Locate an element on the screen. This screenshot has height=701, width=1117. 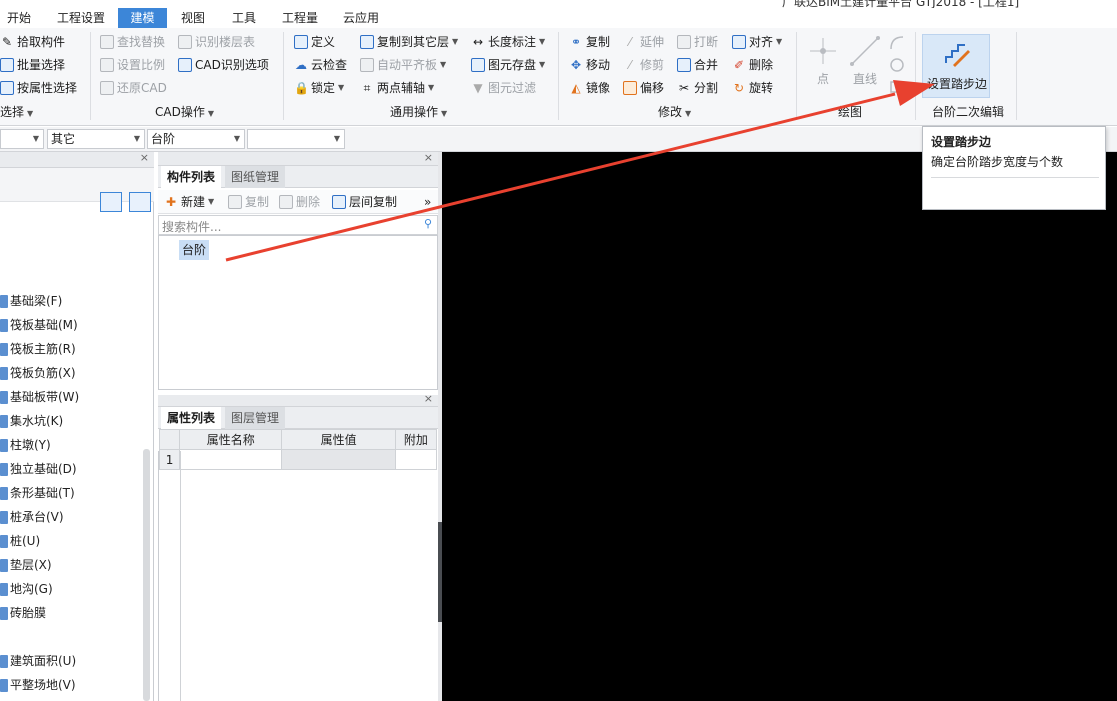
menu-tab-start: 开始 is located at coordinates (19, 18).